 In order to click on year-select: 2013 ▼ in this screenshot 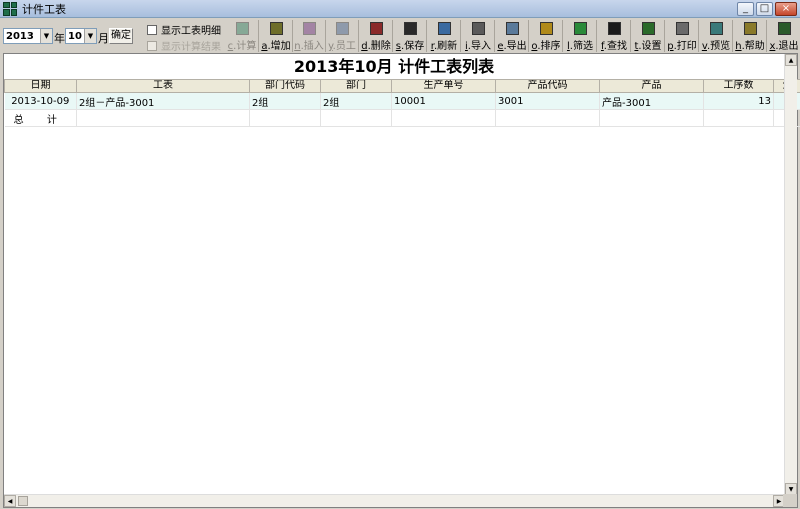, I will do `click(28, 36)`.